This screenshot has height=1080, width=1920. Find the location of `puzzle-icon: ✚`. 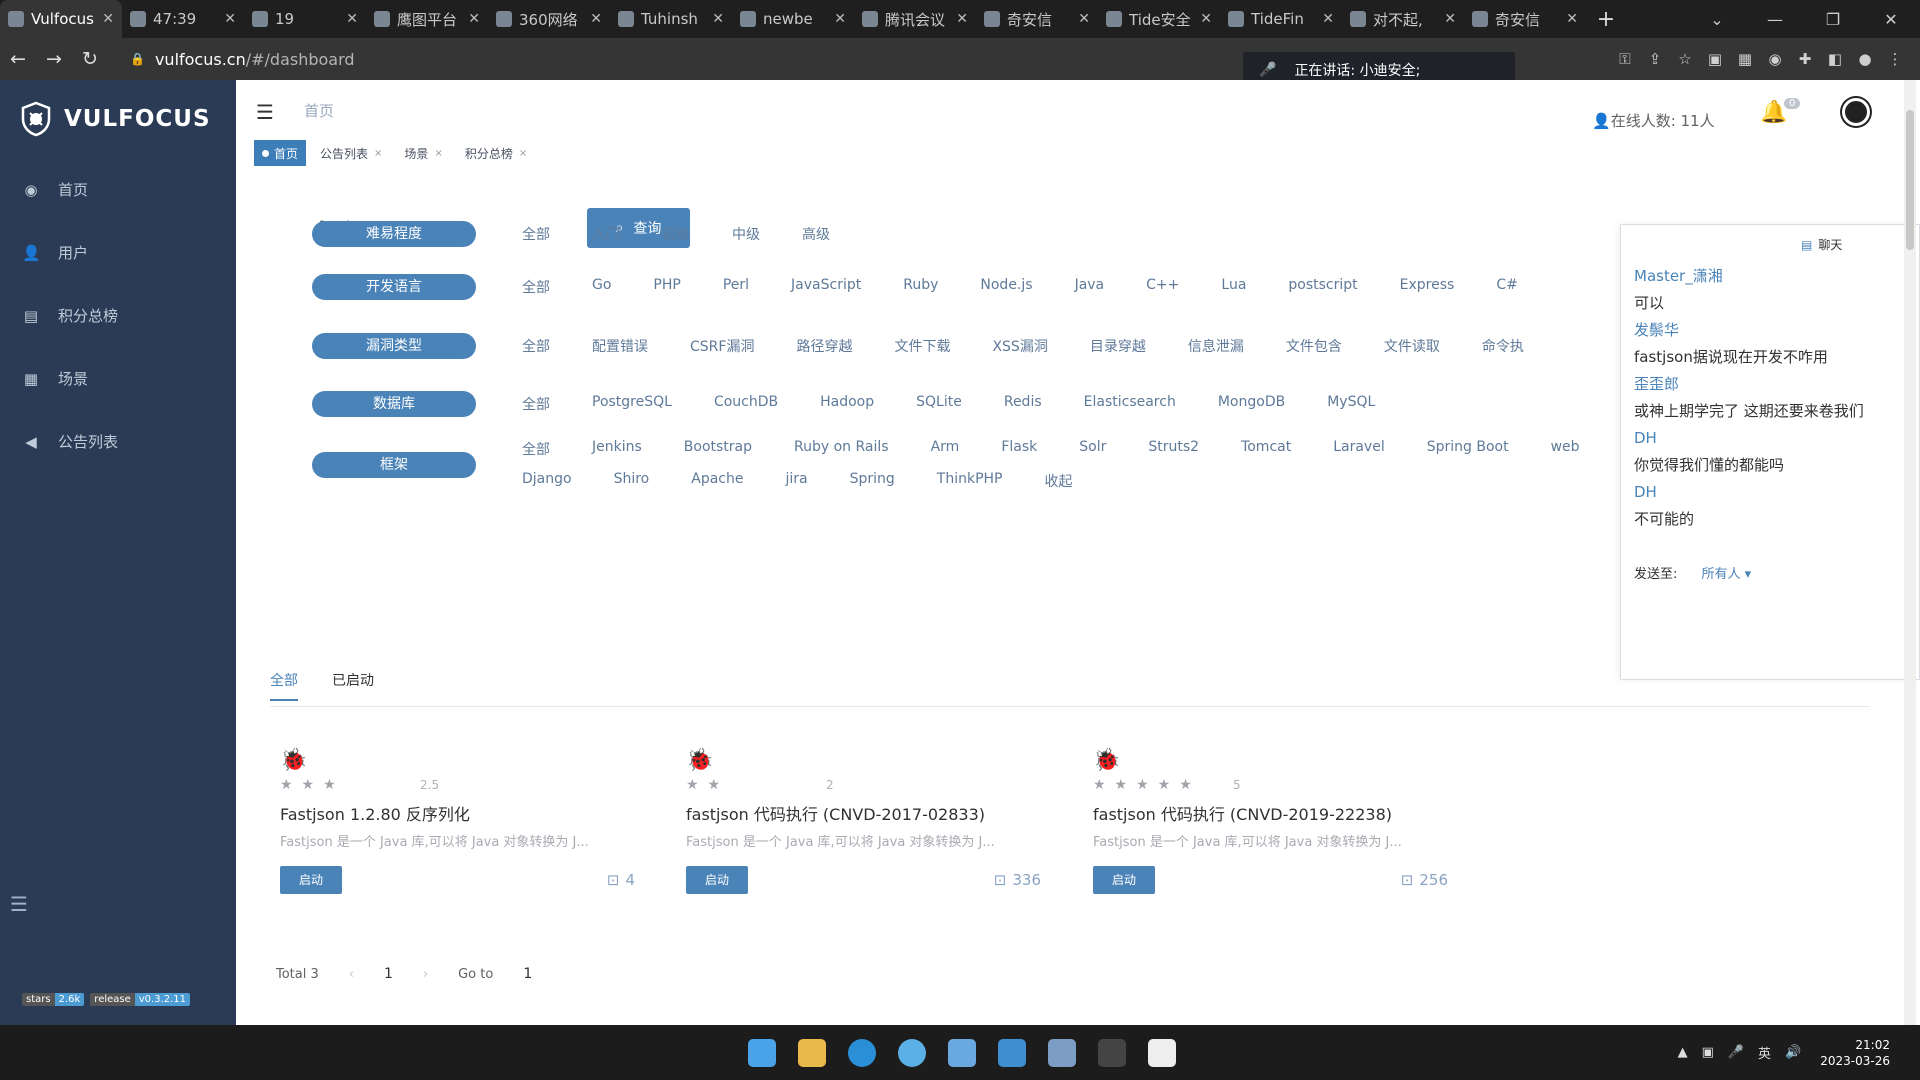

puzzle-icon: ✚ is located at coordinates (1805, 59).